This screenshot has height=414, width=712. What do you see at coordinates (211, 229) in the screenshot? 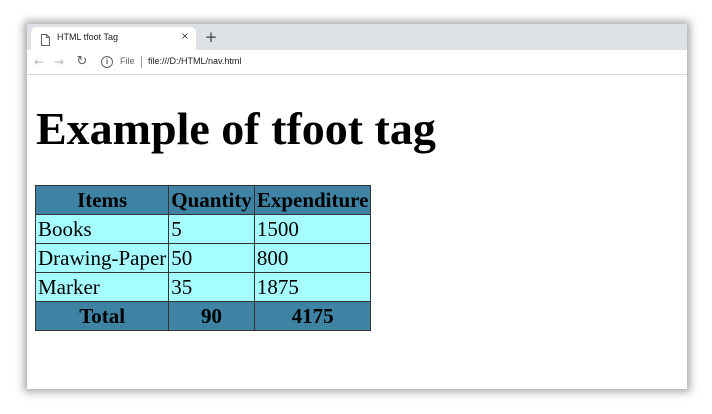
I see `table-cell: 5` at bounding box center [211, 229].